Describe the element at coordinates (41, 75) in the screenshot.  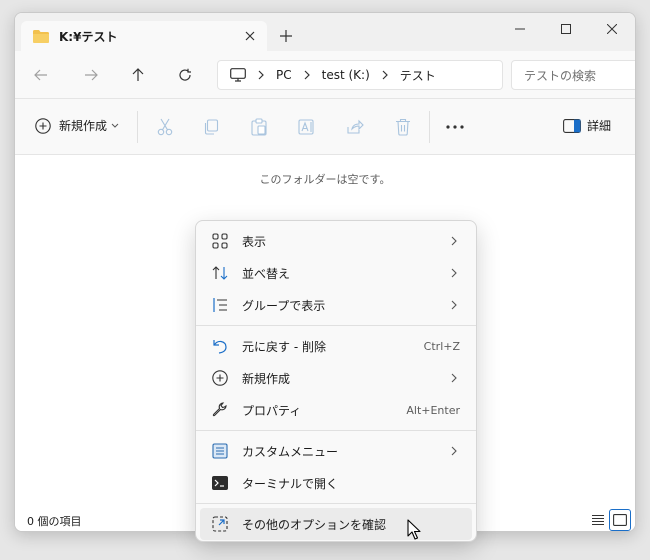
I see `arrow-left-icon` at that location.